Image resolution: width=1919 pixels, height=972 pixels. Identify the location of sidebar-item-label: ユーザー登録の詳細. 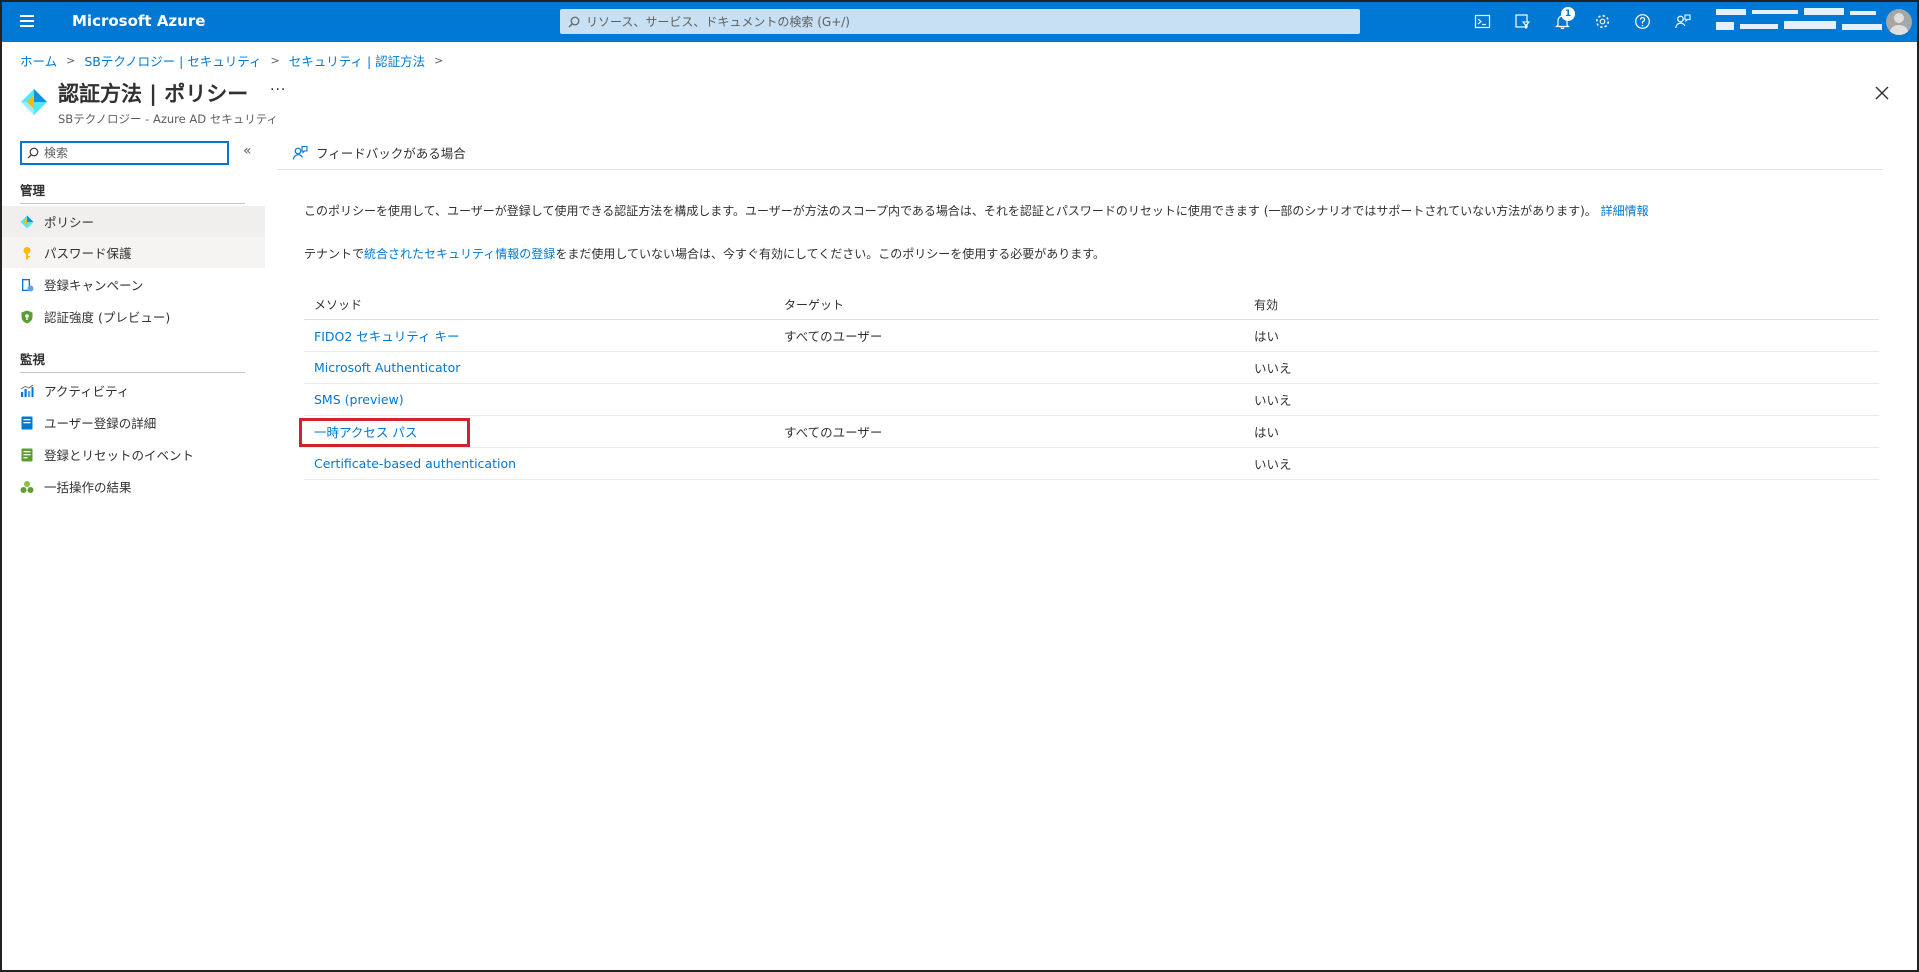
(100, 423).